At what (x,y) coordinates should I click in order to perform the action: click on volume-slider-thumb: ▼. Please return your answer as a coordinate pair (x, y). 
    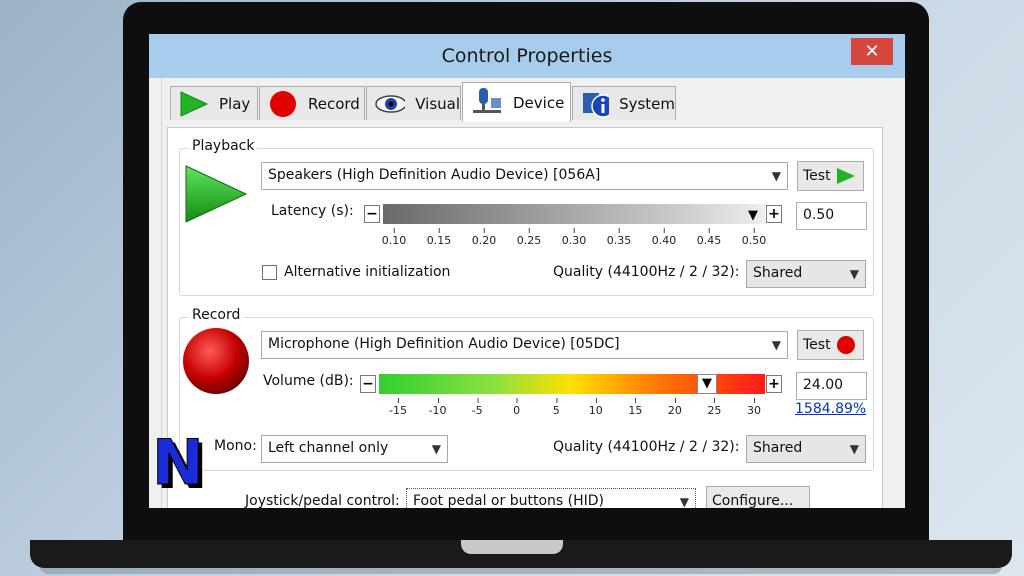
    Looking at the image, I should click on (707, 384).